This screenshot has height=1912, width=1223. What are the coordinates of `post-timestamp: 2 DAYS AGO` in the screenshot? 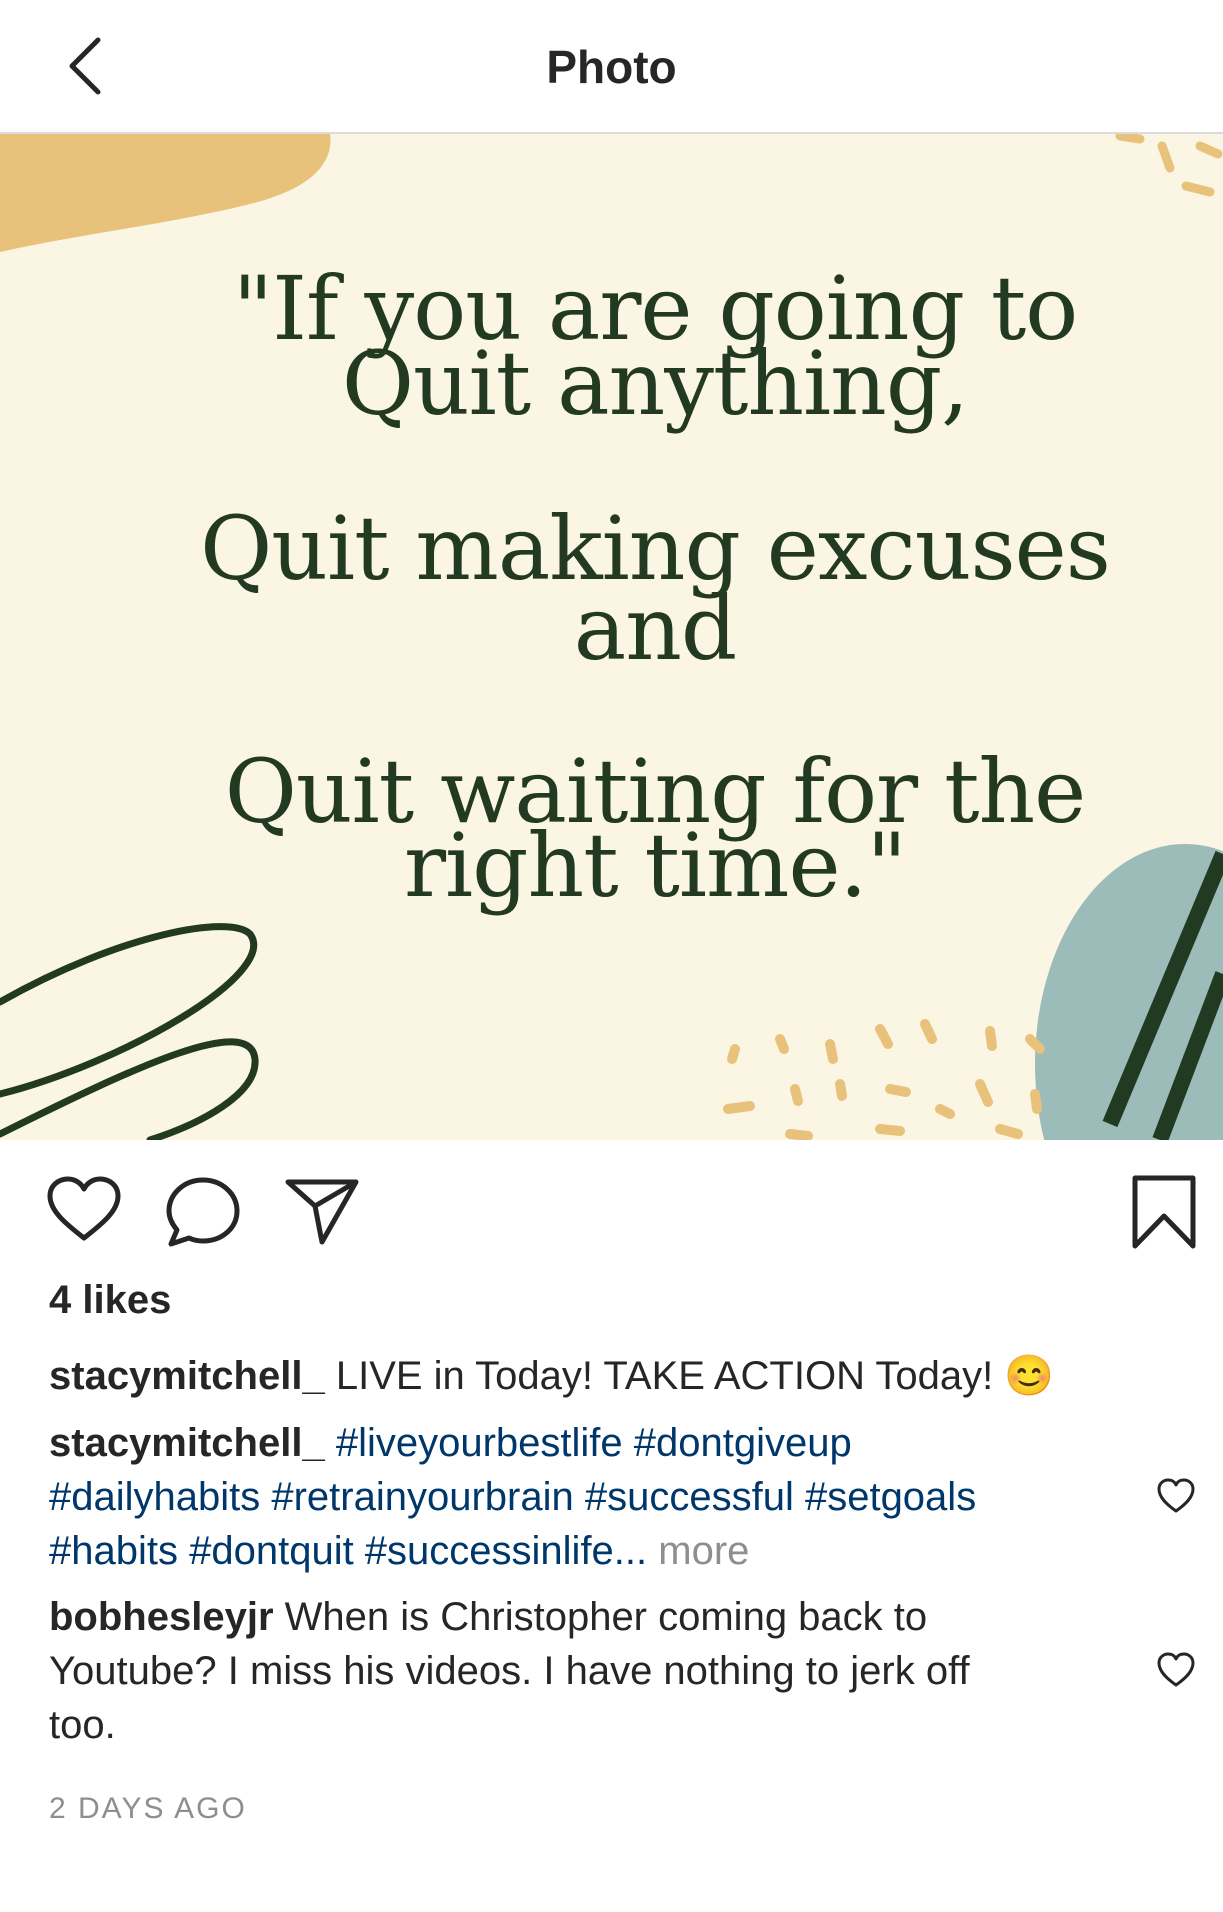 It's located at (148, 1808).